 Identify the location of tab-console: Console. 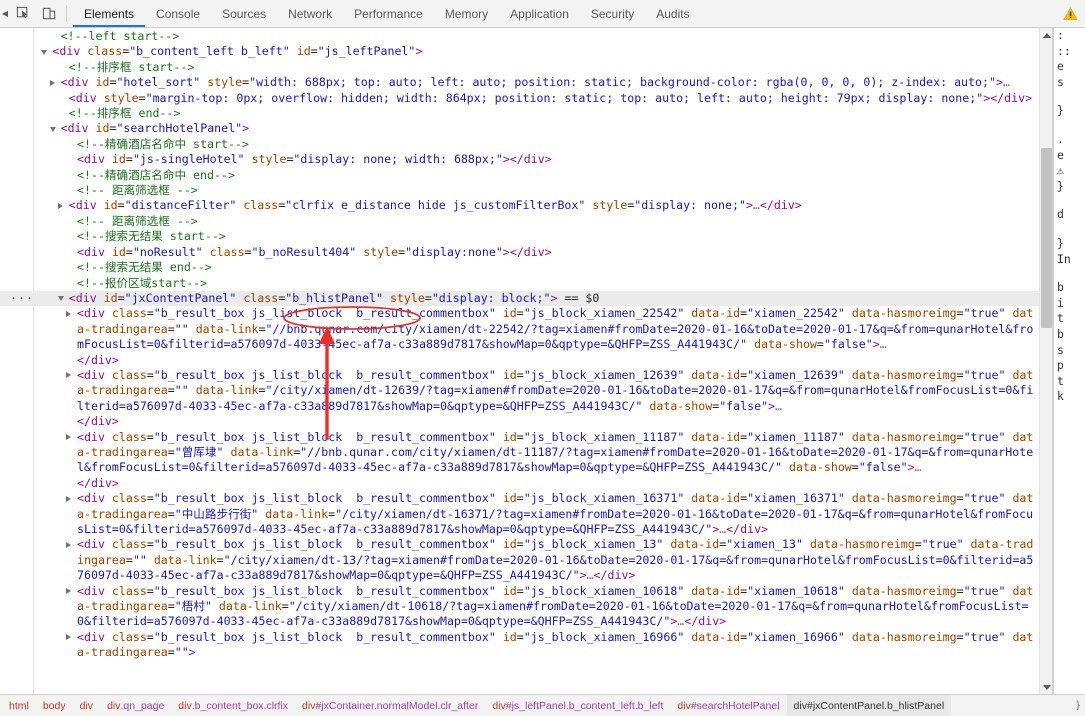
(178, 13).